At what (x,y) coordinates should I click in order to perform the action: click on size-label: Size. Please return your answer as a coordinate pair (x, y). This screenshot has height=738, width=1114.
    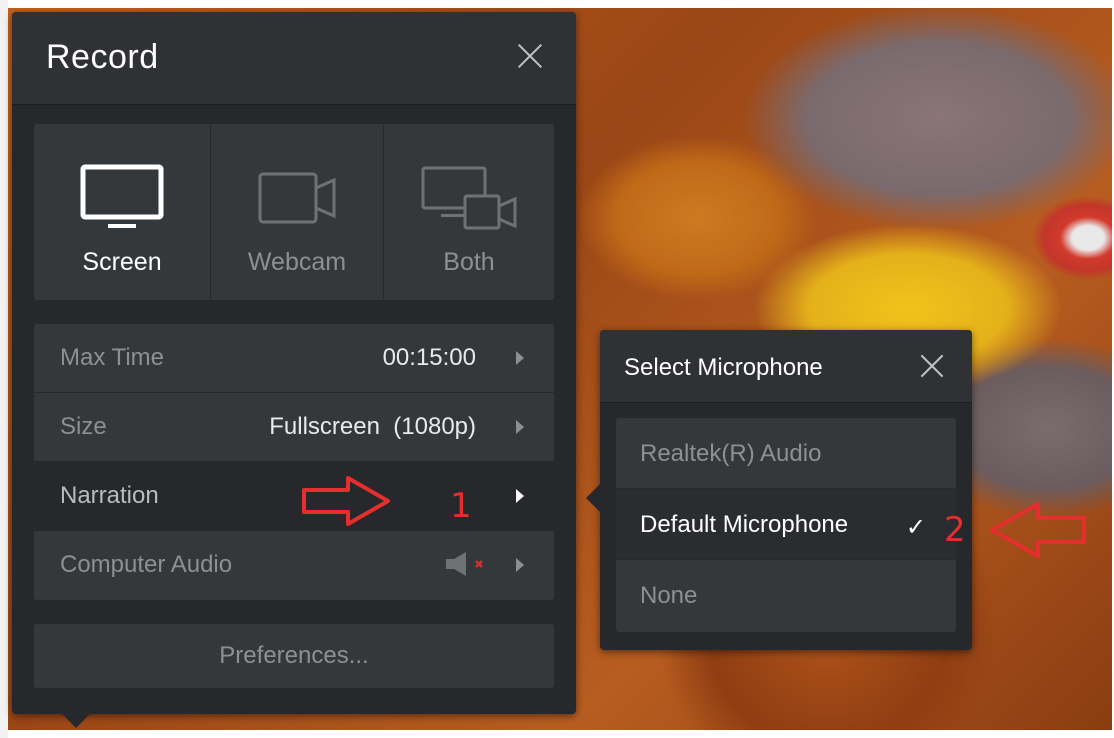
    Looking at the image, I should click on (83, 426).